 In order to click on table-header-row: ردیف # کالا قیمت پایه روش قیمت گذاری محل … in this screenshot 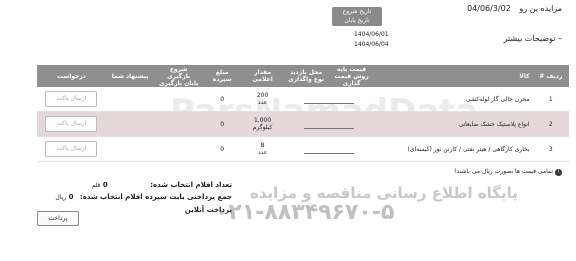, I will do `click(303, 76)`.